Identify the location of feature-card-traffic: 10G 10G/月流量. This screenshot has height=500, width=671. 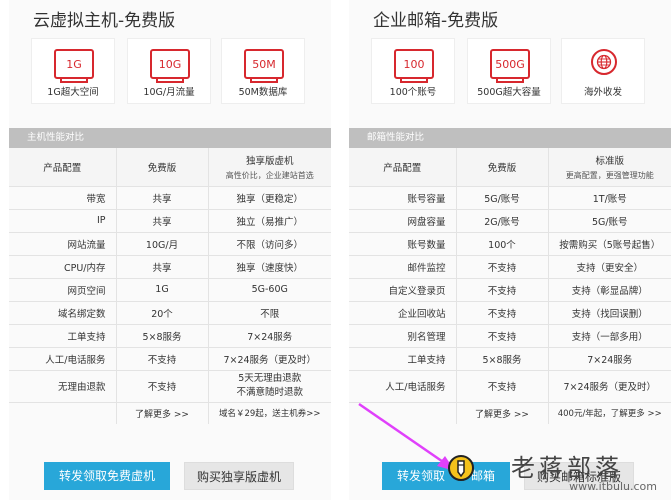
(169, 71).